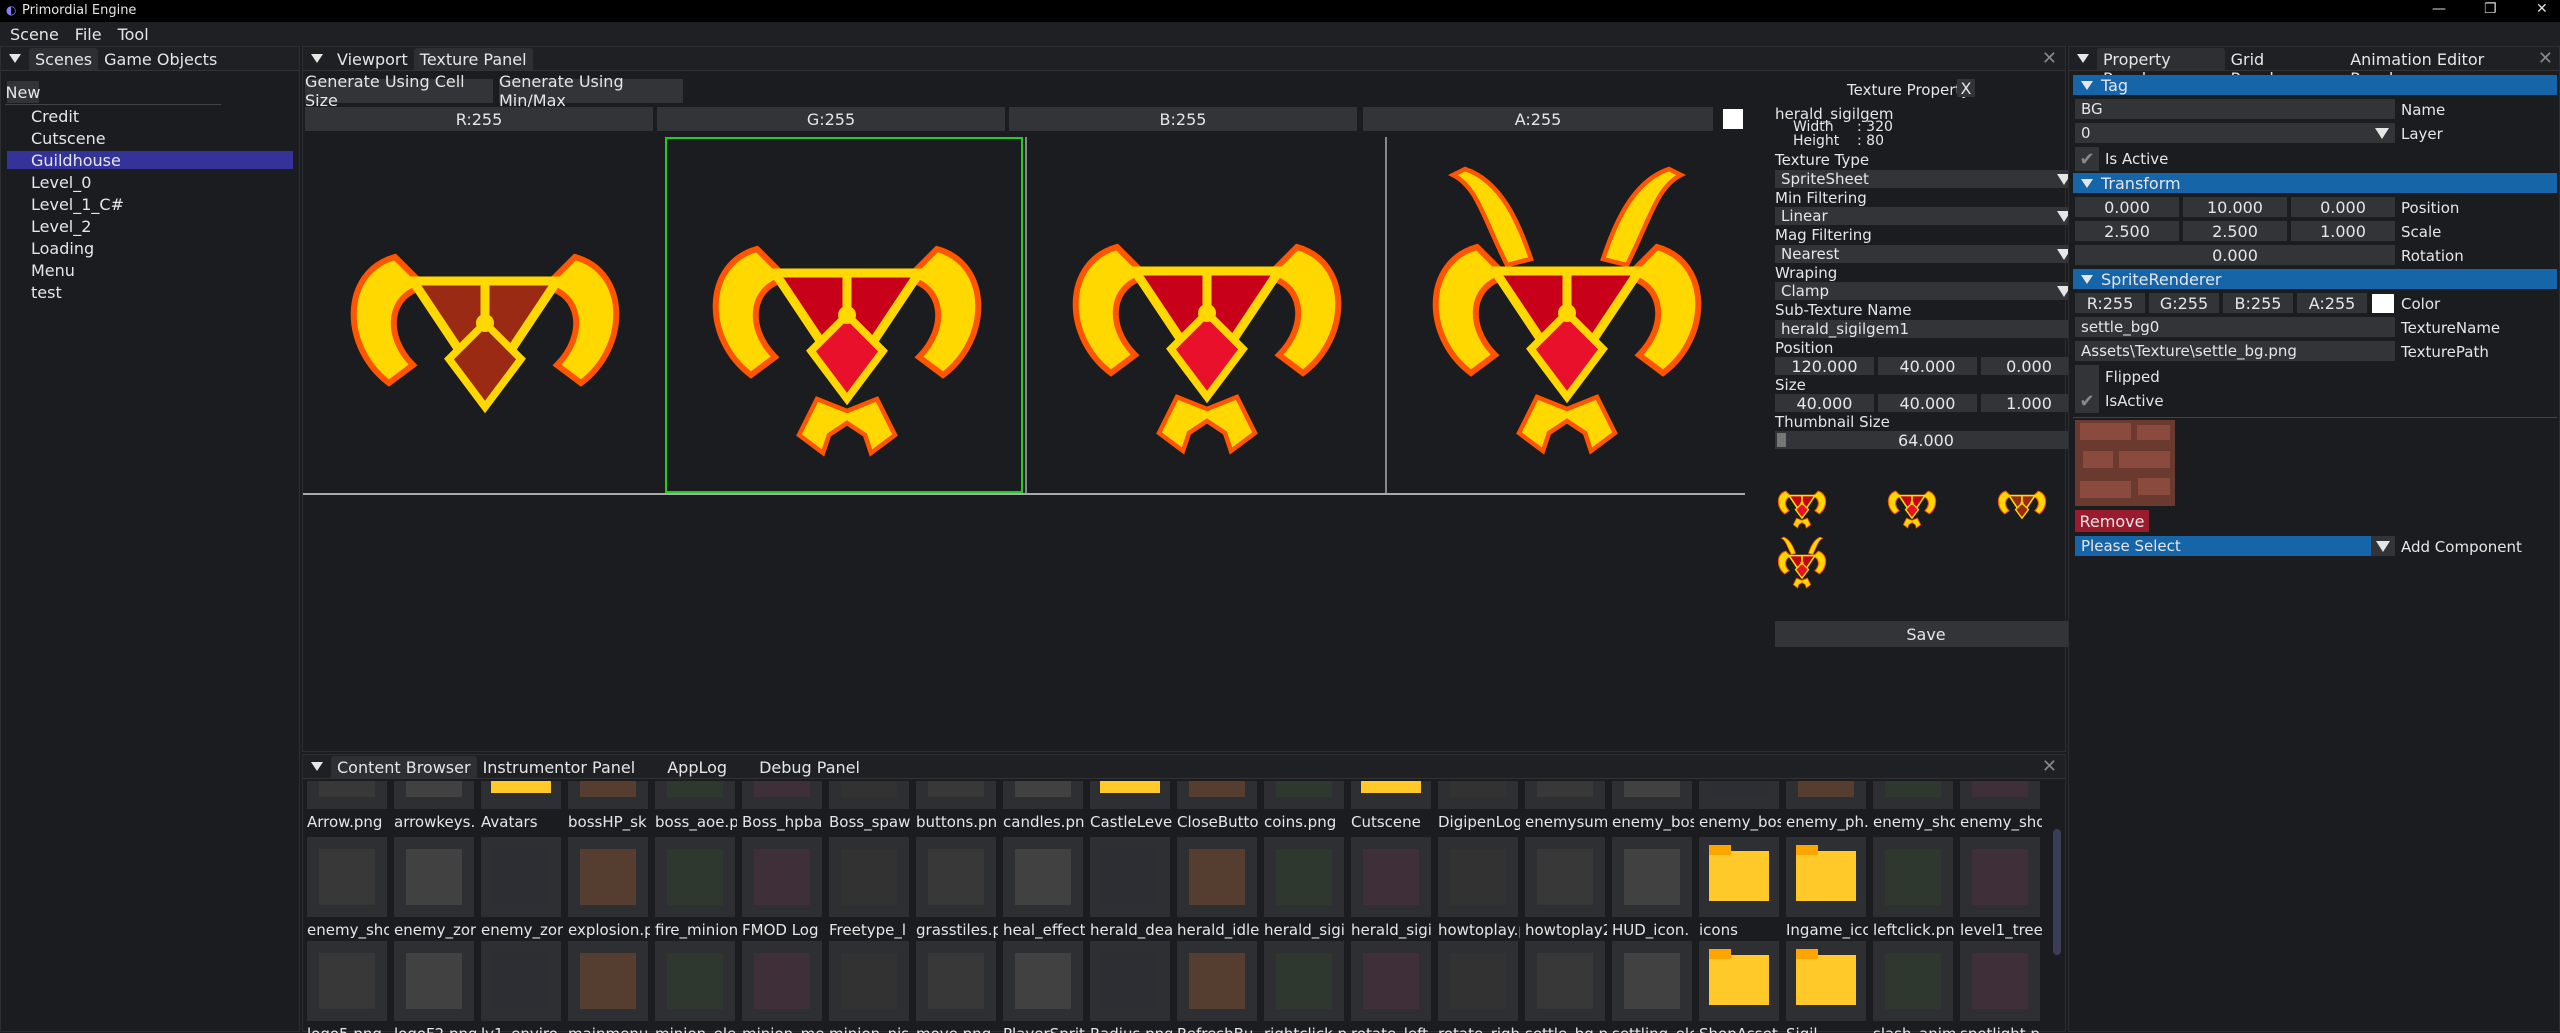 The width and height of the screenshot is (2560, 1033). Describe the element at coordinates (1044, 987) in the screenshot. I see `asset-item: PlayerSprit` at that location.